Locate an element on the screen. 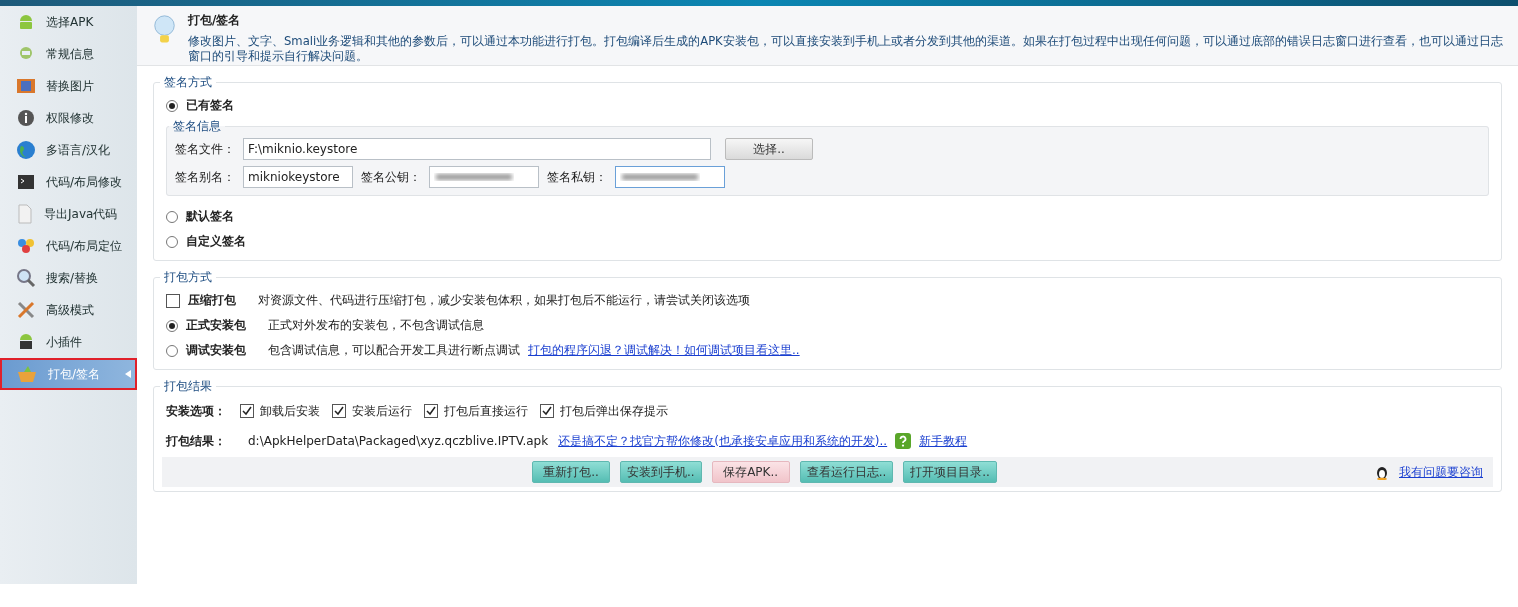 This screenshot has height=607, width=1518. sidebar-item: 常规信息 is located at coordinates (68, 54).